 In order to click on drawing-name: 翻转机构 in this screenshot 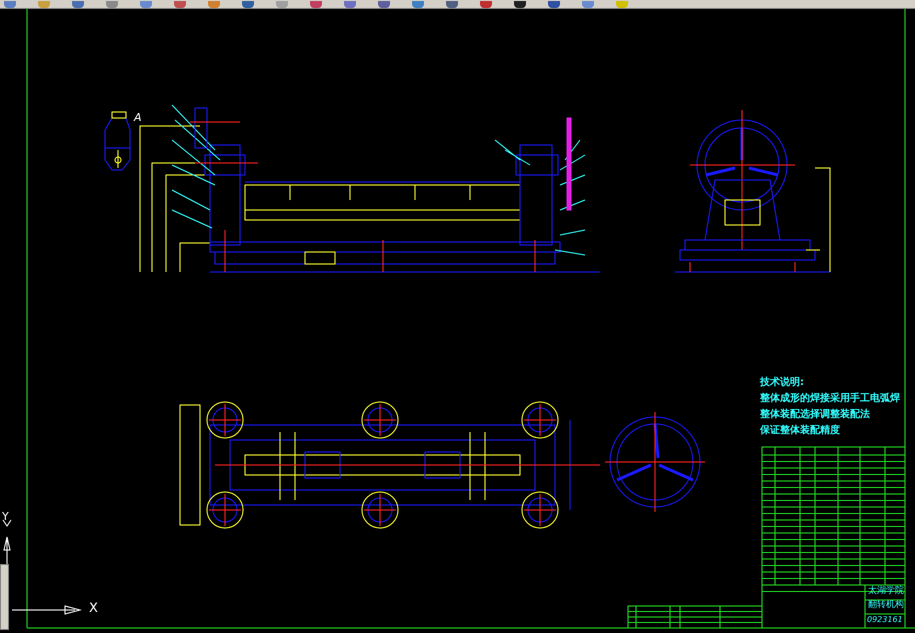, I will do `click(886, 605)`.